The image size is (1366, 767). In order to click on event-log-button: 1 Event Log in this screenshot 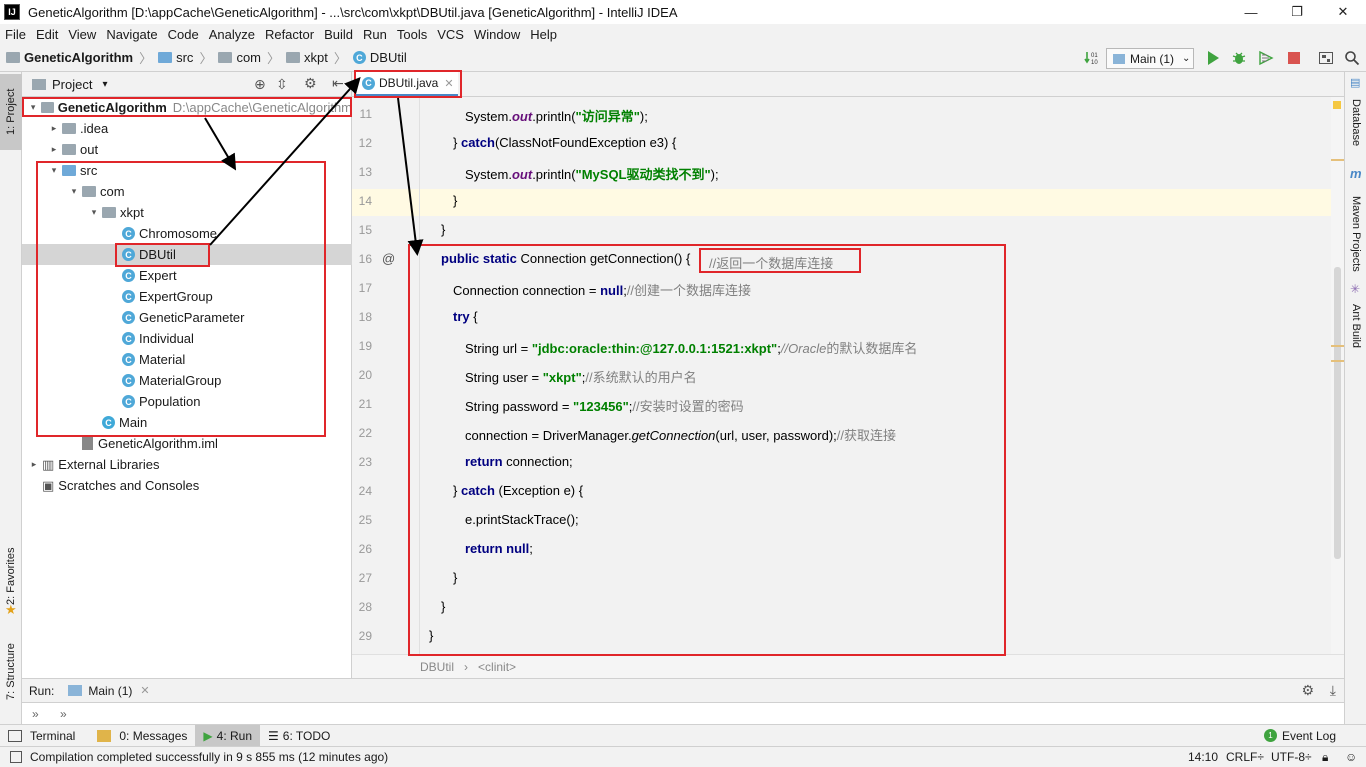, I will do `click(1299, 736)`.